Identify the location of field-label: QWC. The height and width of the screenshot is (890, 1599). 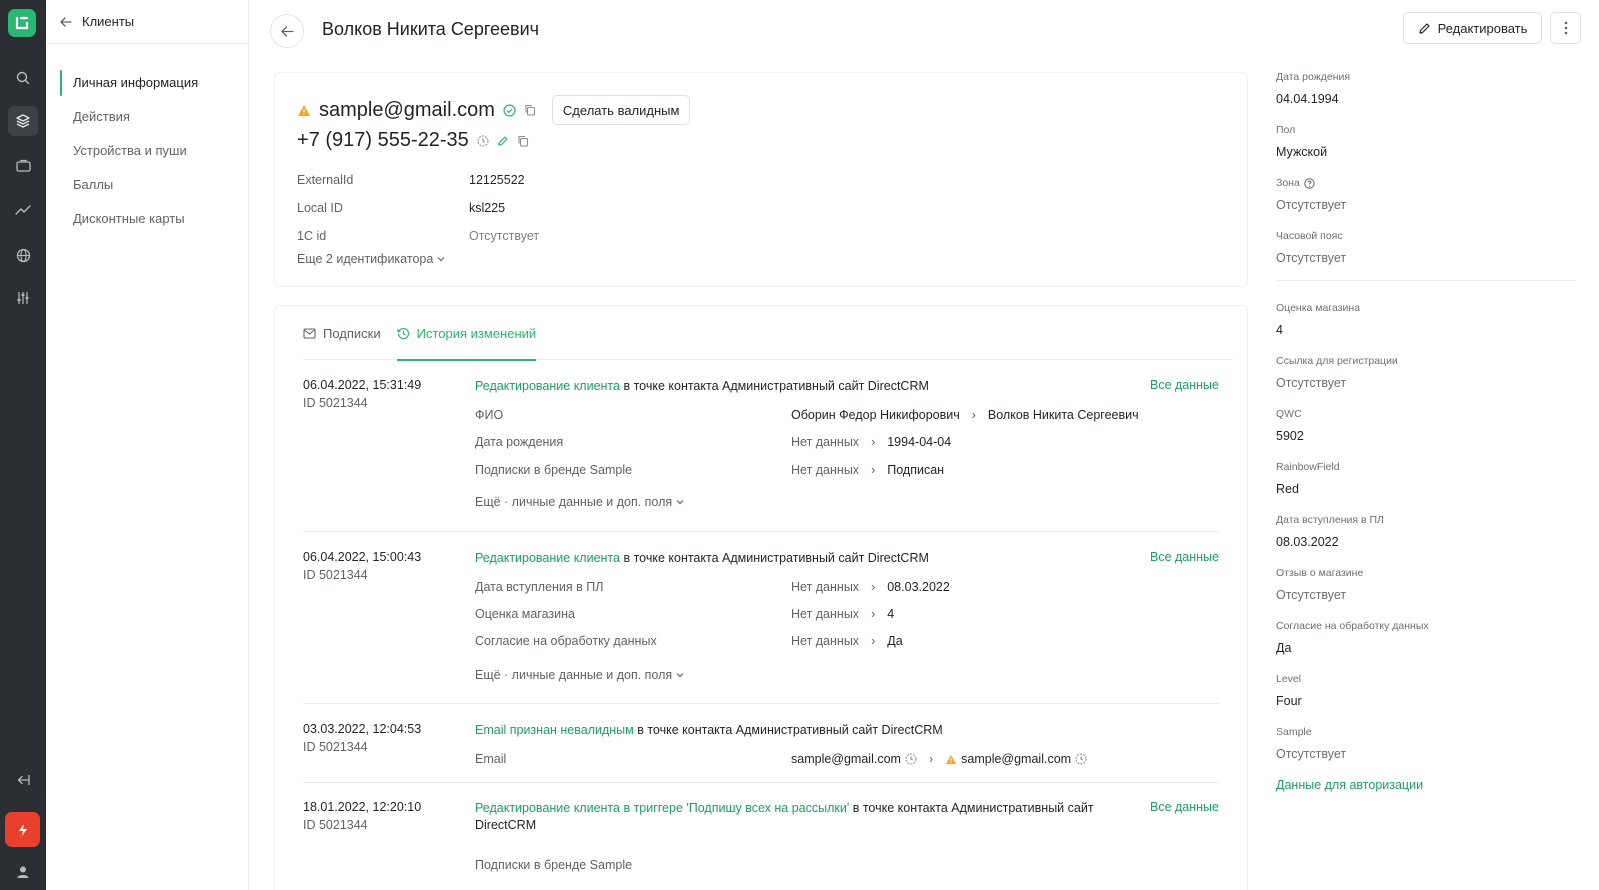
(1289, 414).